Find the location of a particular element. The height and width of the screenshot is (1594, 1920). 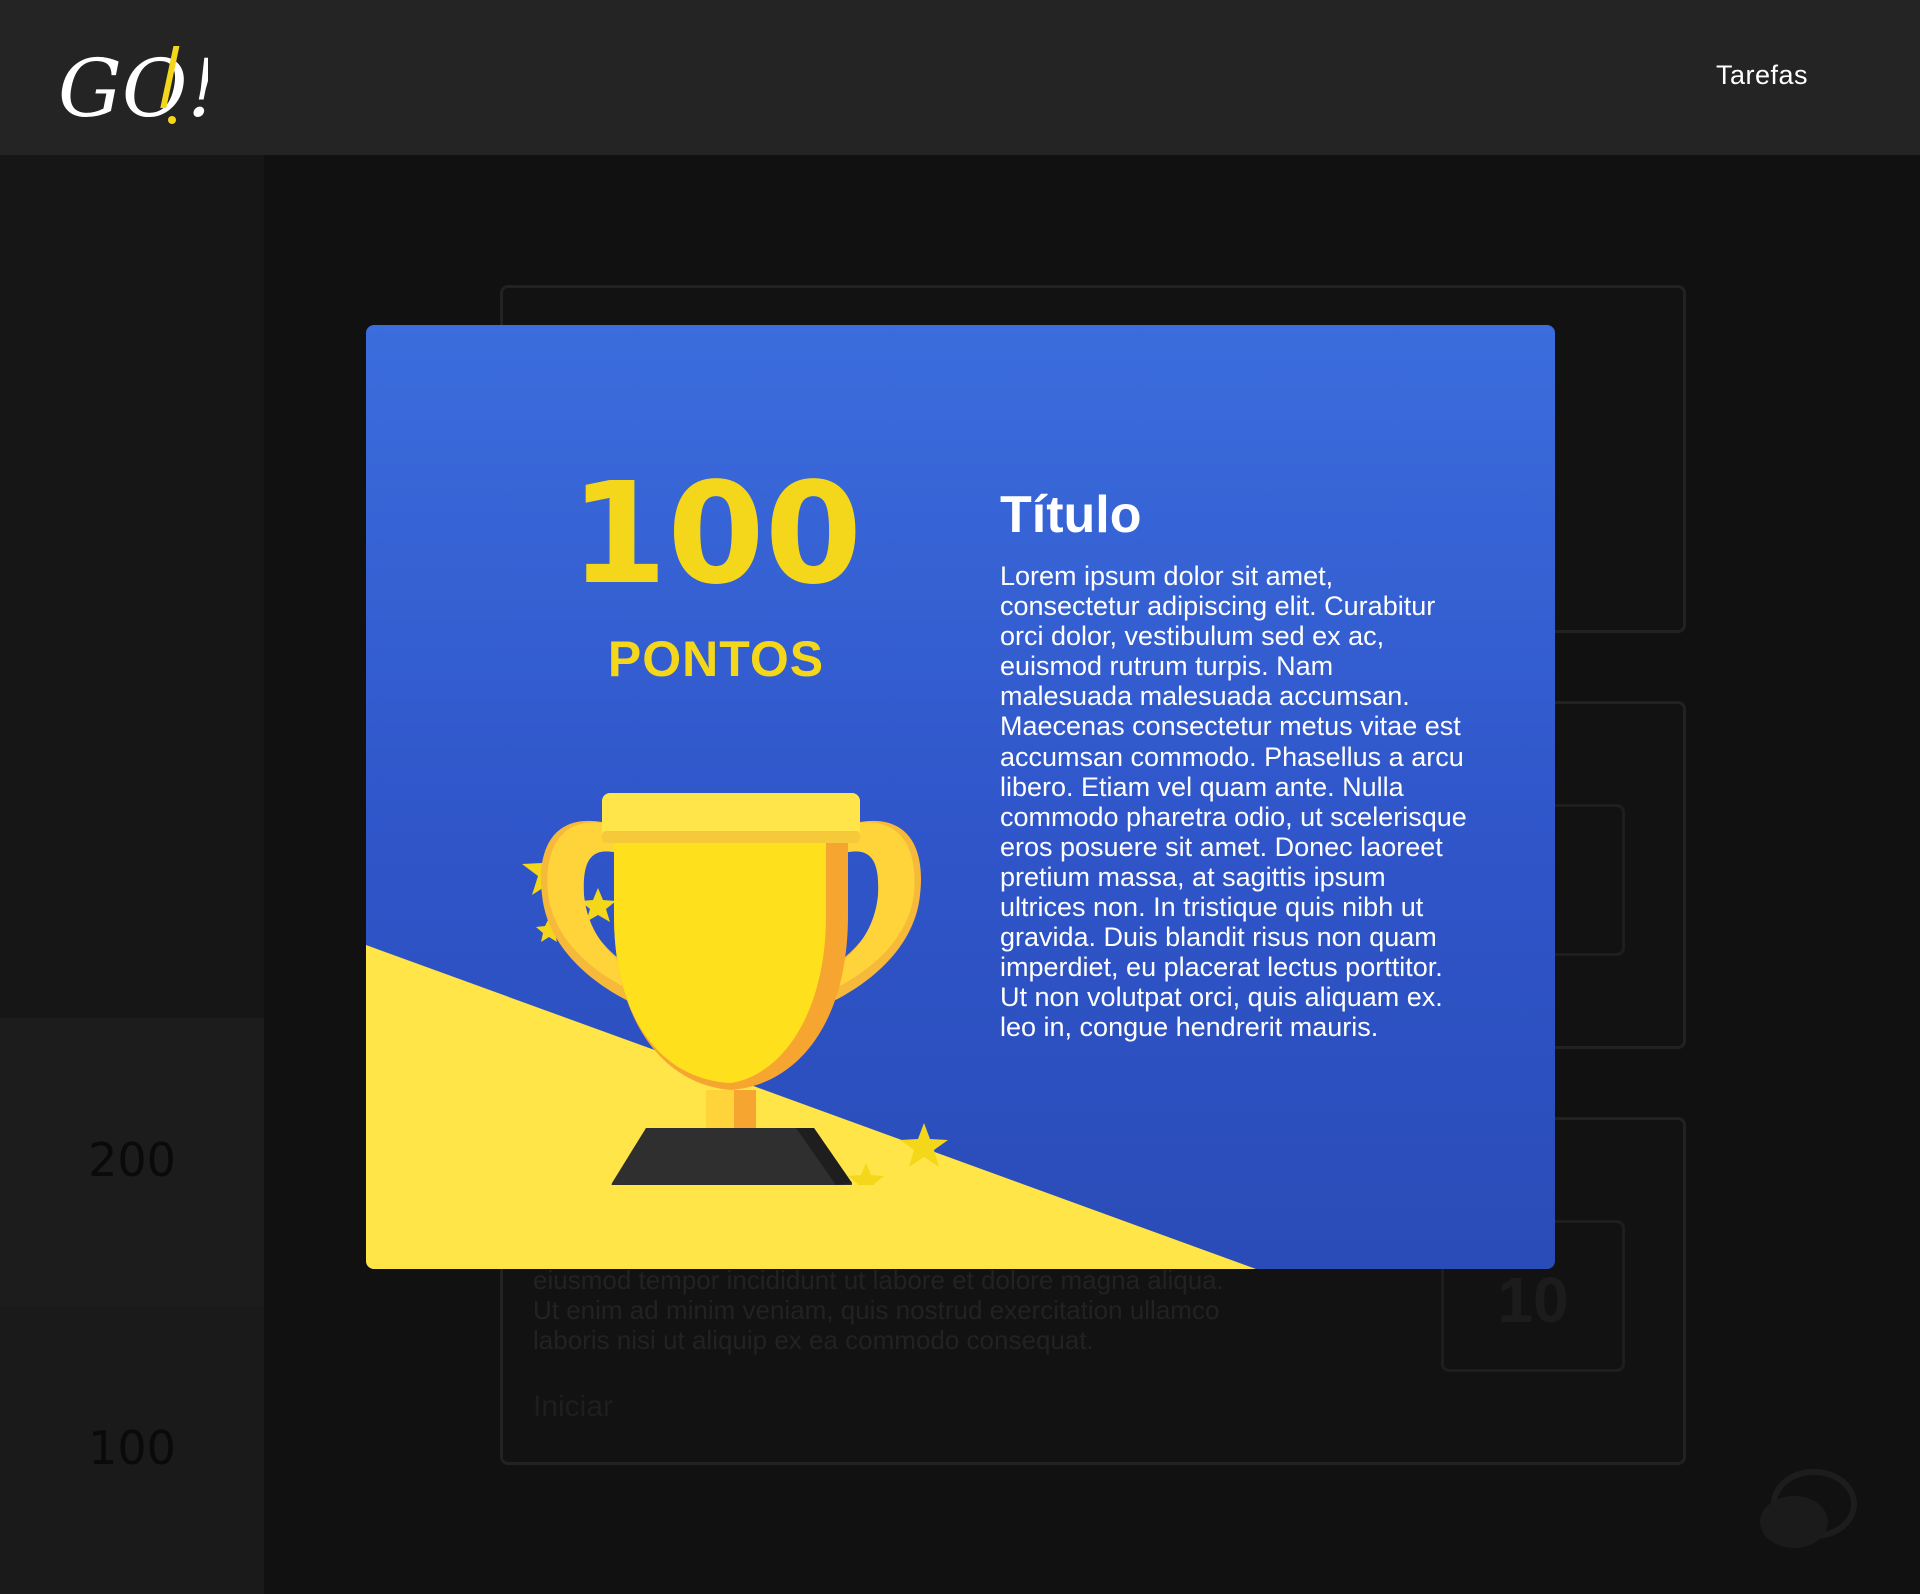

sidebar: 200 100 is located at coordinates (132, 874).